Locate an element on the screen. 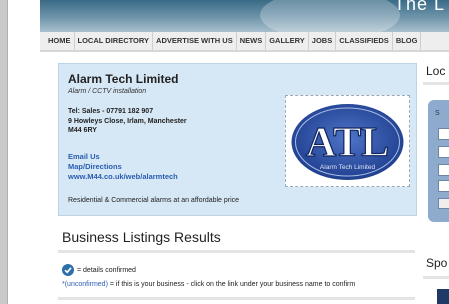 The height and width of the screenshot is (304, 449). nav-item-home: HOME is located at coordinates (57, 41).